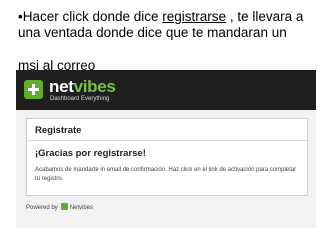  Describe the element at coordinates (81, 208) in the screenshot. I see `footer-brand: Netvibes` at that location.